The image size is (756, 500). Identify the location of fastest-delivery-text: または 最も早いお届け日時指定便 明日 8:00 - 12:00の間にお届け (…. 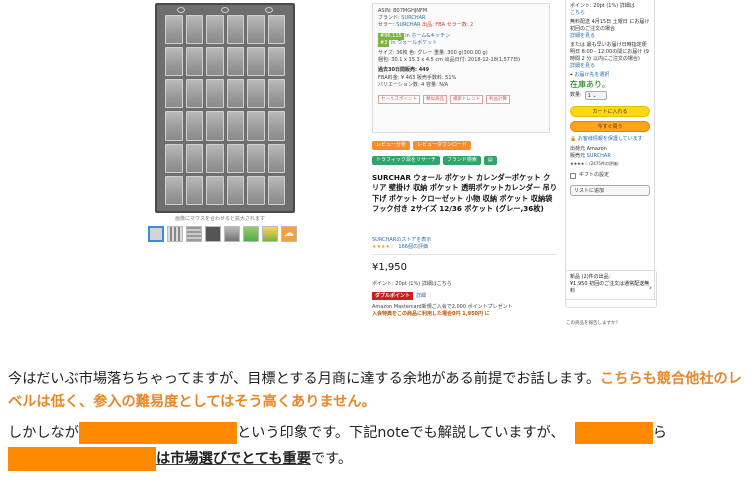
(609, 52).